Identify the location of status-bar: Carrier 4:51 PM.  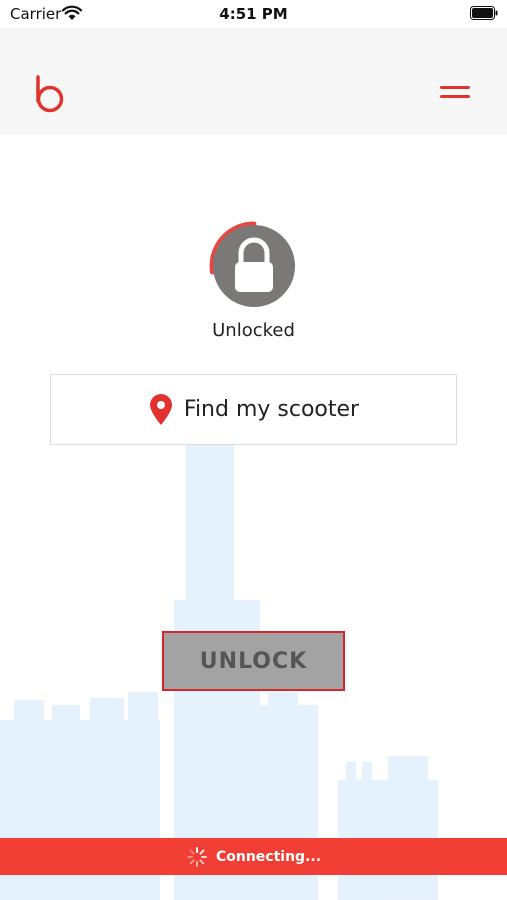
(253, 14).